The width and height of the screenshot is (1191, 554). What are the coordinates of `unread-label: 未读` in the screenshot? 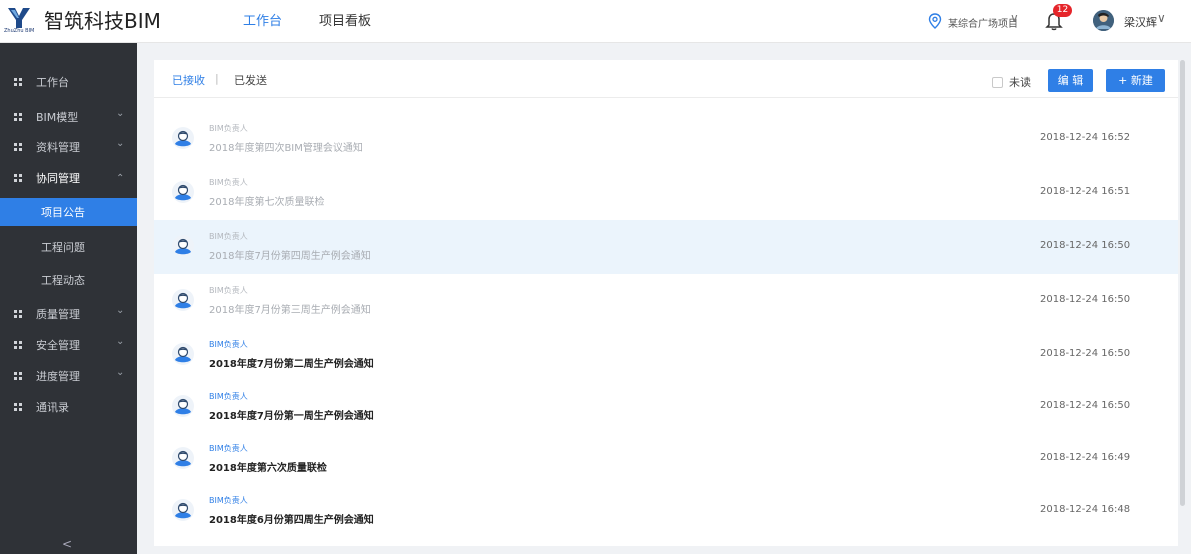 It's located at (1020, 82).